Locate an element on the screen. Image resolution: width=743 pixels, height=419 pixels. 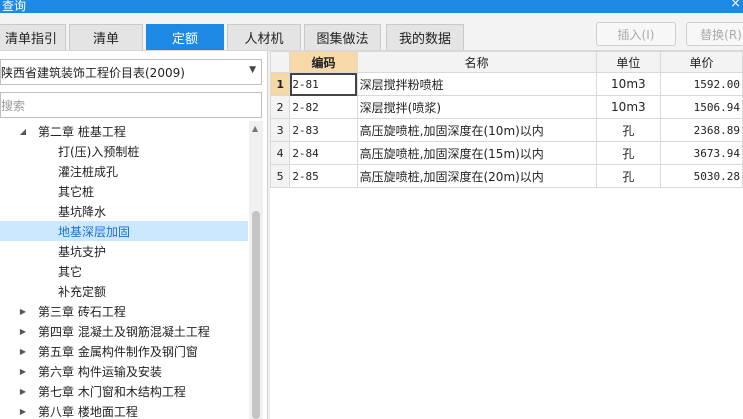
price-cell: 1592.00 is located at coordinates (701, 84).